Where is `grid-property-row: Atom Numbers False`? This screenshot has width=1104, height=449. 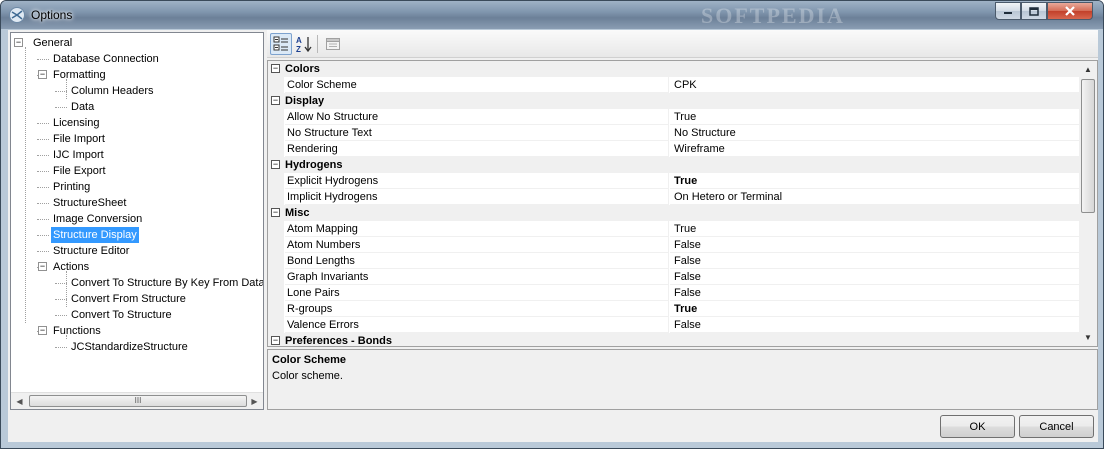 grid-property-row: Atom Numbers False is located at coordinates (673, 245).